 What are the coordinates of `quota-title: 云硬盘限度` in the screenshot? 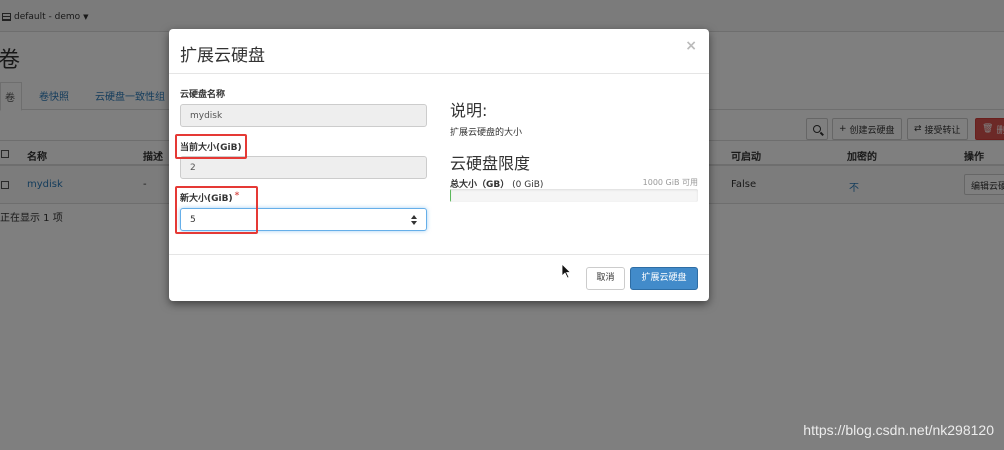 It's located at (490, 163).